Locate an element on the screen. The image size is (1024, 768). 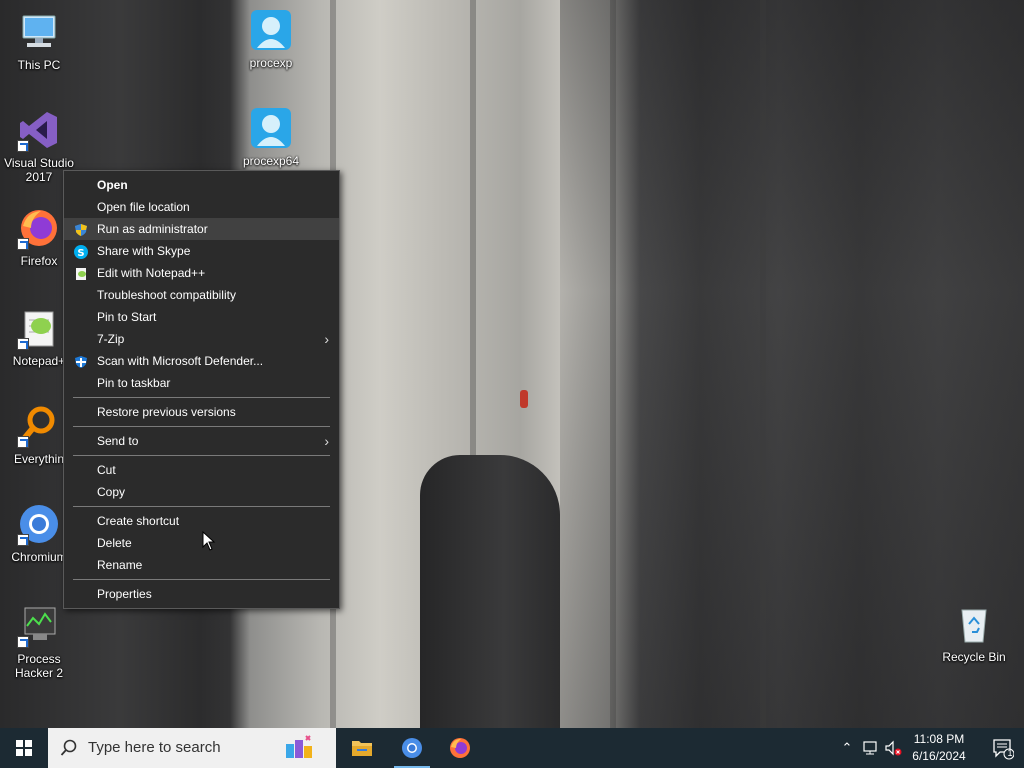
taskbar-firefox is located at coordinates (460, 748).